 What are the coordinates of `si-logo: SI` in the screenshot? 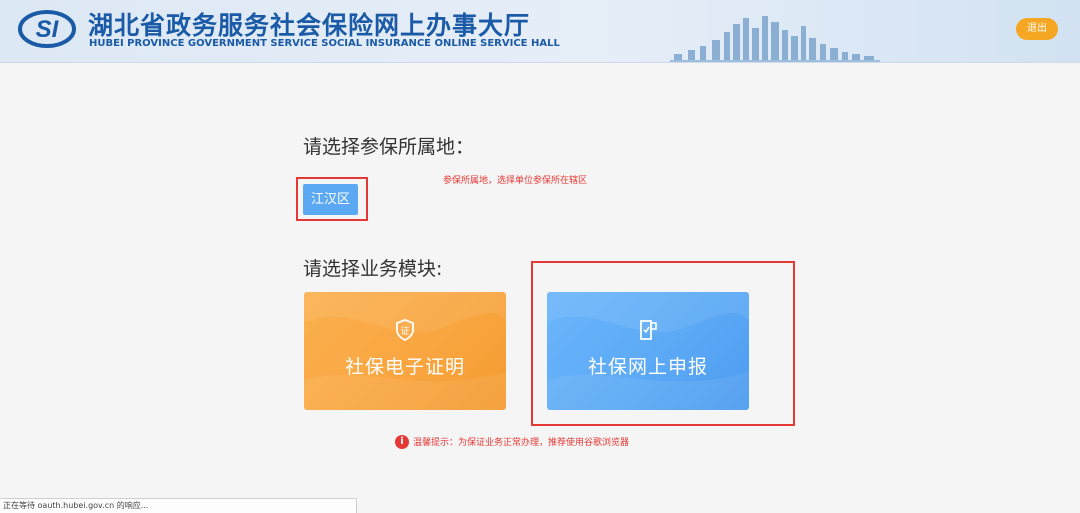 It's located at (47, 29).